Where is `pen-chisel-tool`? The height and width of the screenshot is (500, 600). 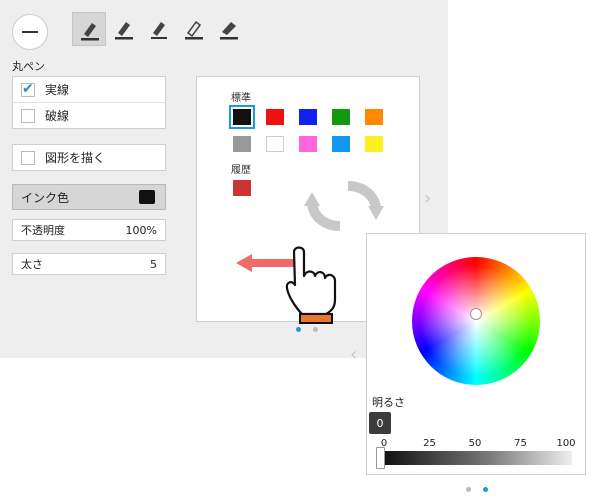 pen-chisel-tool is located at coordinates (124, 29).